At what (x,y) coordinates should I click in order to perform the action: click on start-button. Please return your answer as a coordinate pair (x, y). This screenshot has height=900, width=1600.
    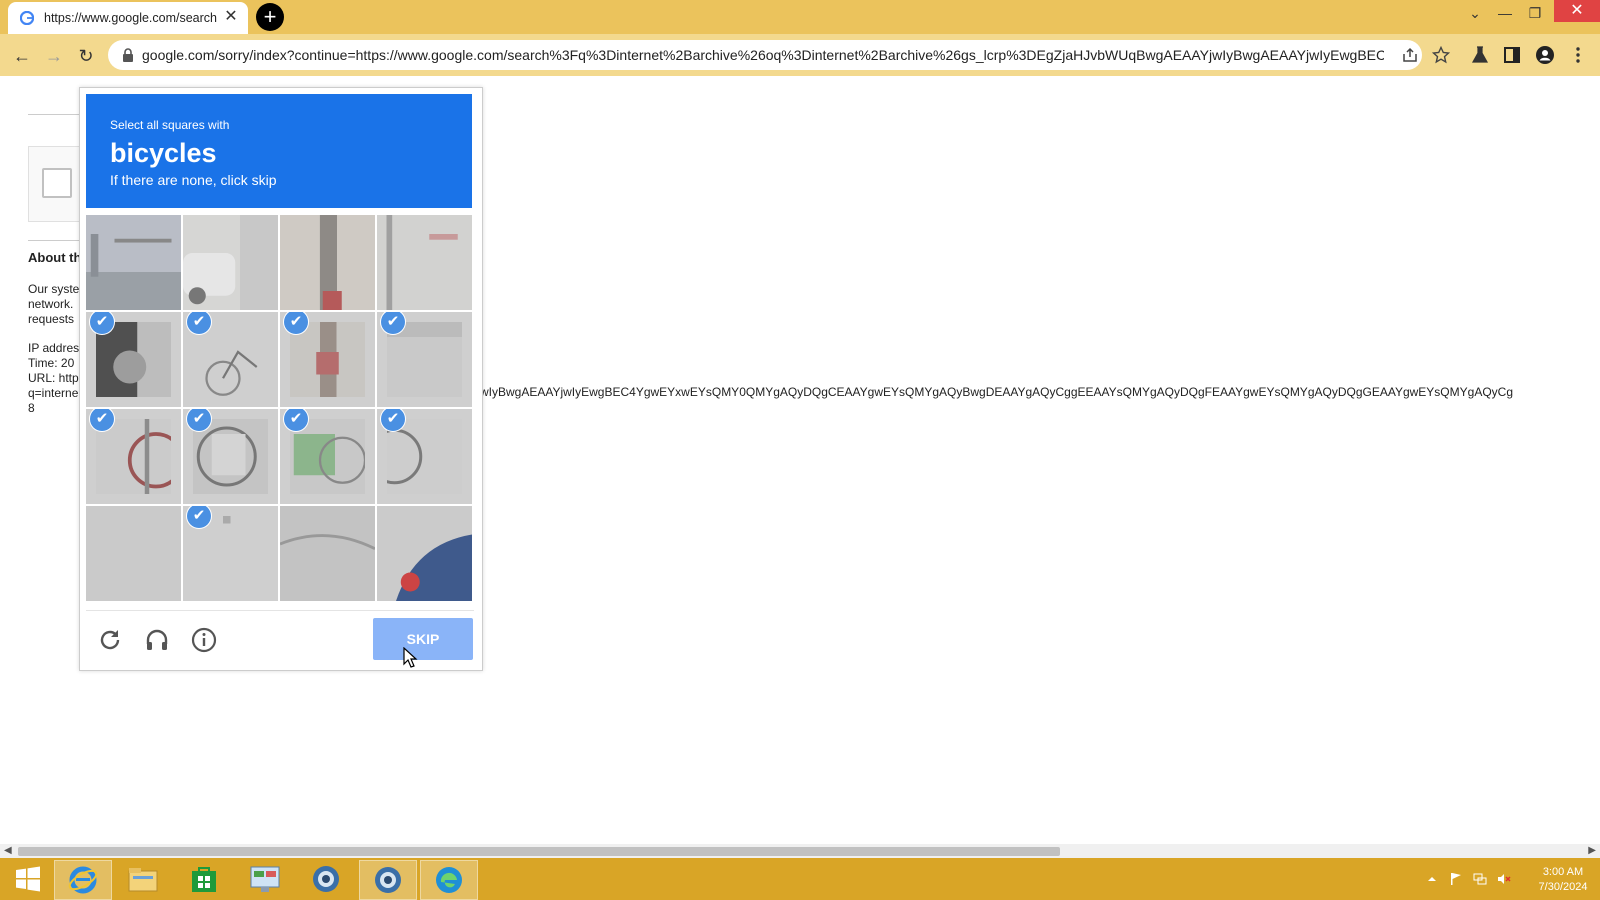
    Looking at the image, I should click on (28, 879).